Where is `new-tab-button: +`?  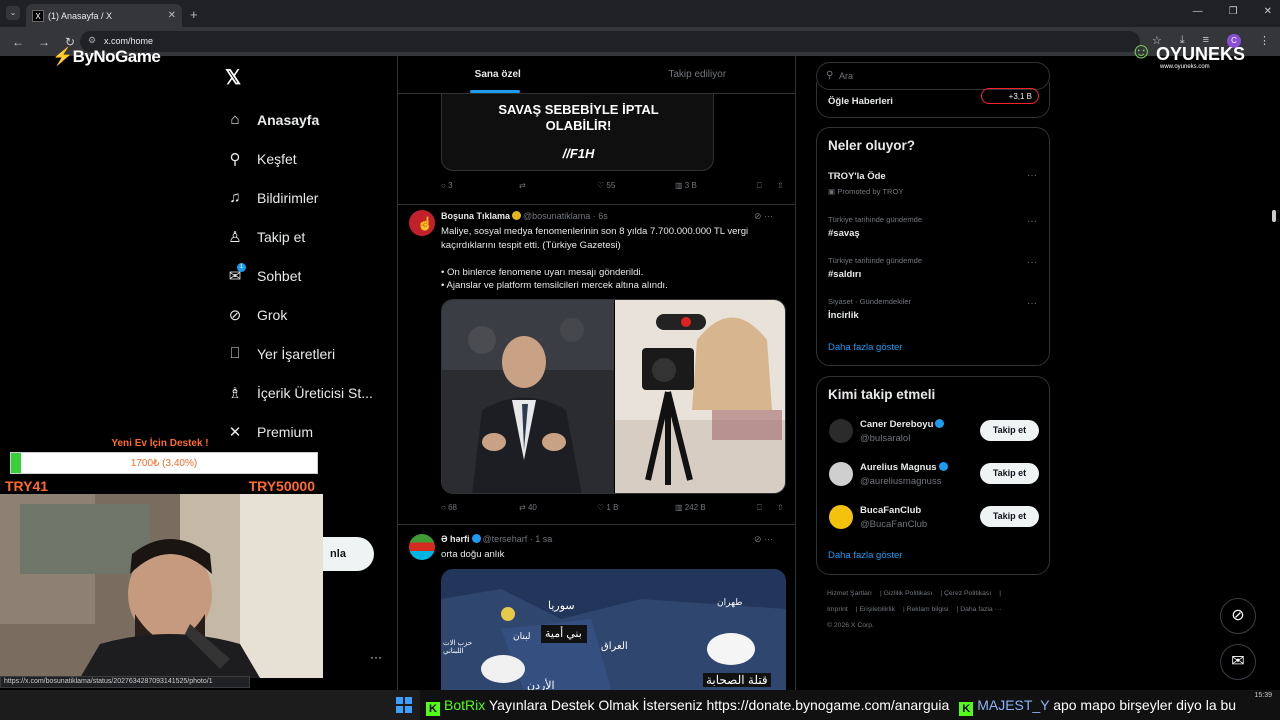 new-tab-button: + is located at coordinates (194, 14).